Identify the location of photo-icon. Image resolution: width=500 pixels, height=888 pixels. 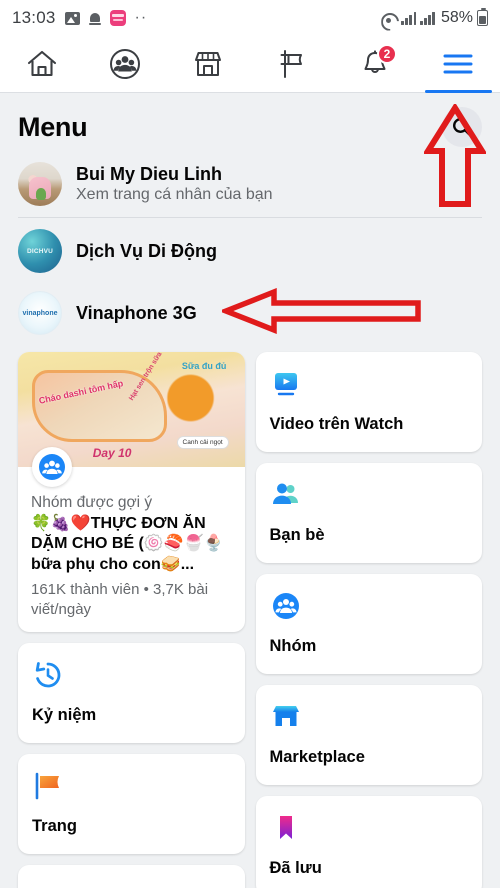
(72, 18).